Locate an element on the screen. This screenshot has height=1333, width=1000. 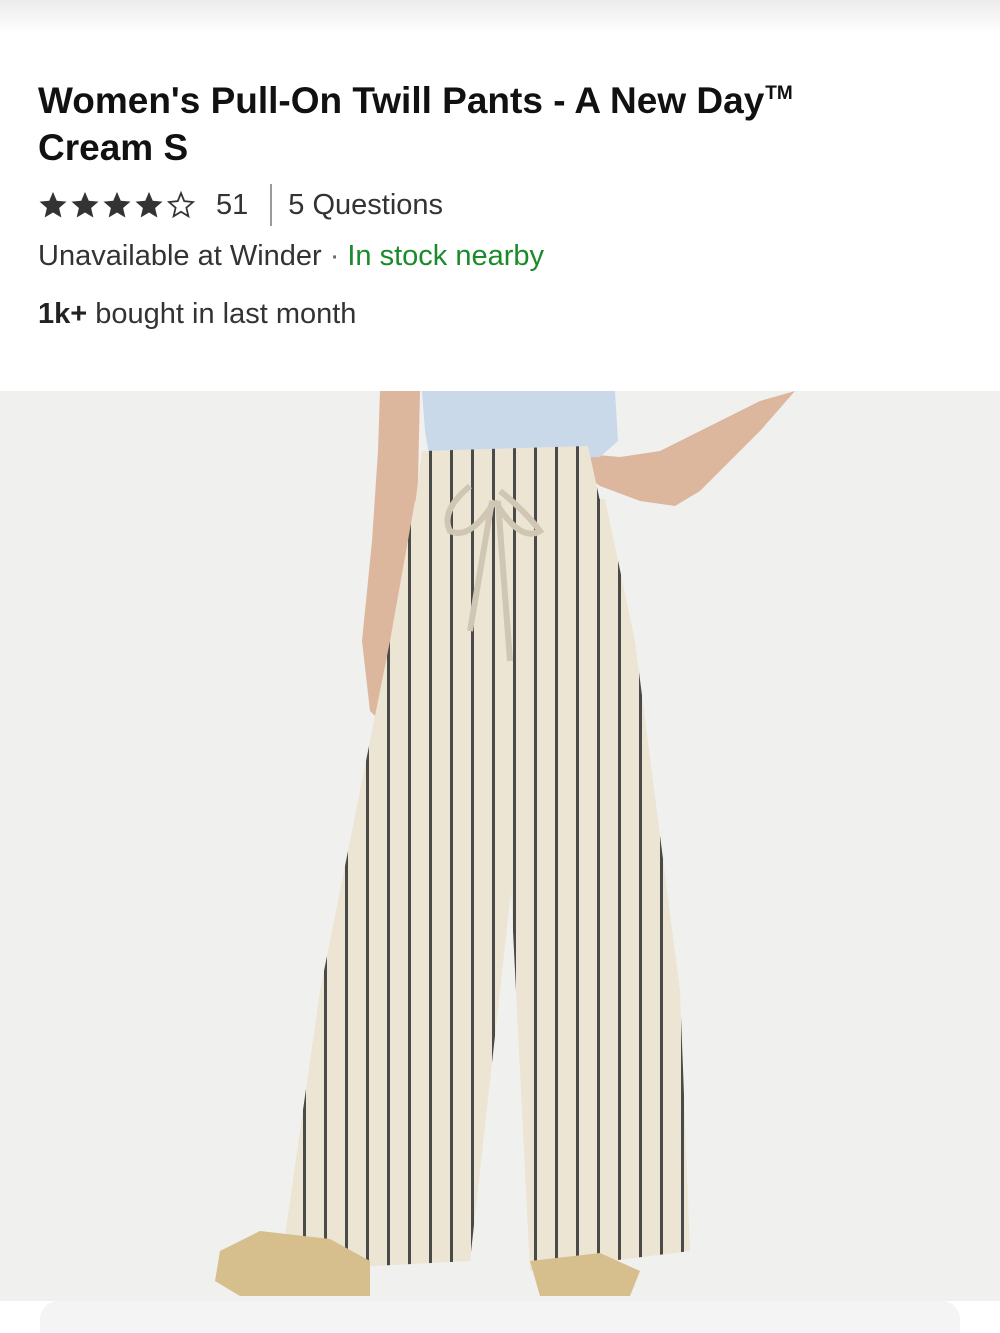
product-variant: Cream S is located at coordinates (113, 147).